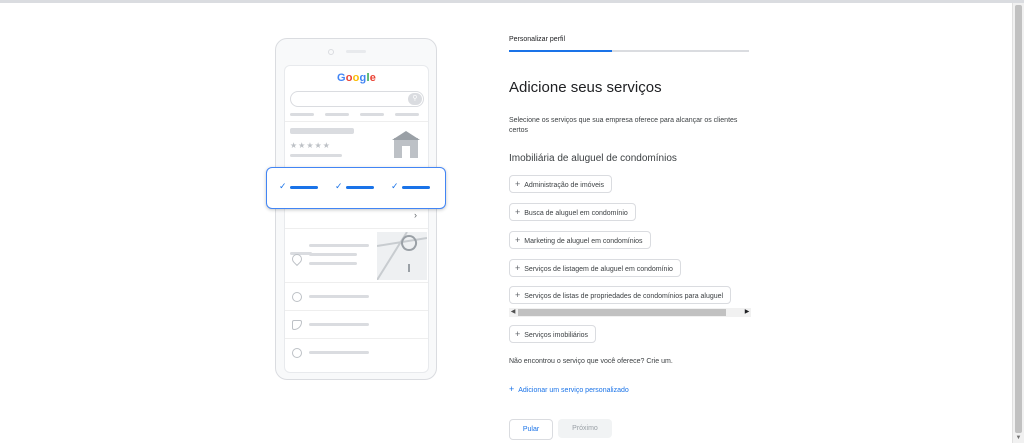 This screenshot has height=443, width=1024. What do you see at coordinates (593, 158) in the screenshot?
I see `category-heading: Imobiliária de aluguel de condomínios` at bounding box center [593, 158].